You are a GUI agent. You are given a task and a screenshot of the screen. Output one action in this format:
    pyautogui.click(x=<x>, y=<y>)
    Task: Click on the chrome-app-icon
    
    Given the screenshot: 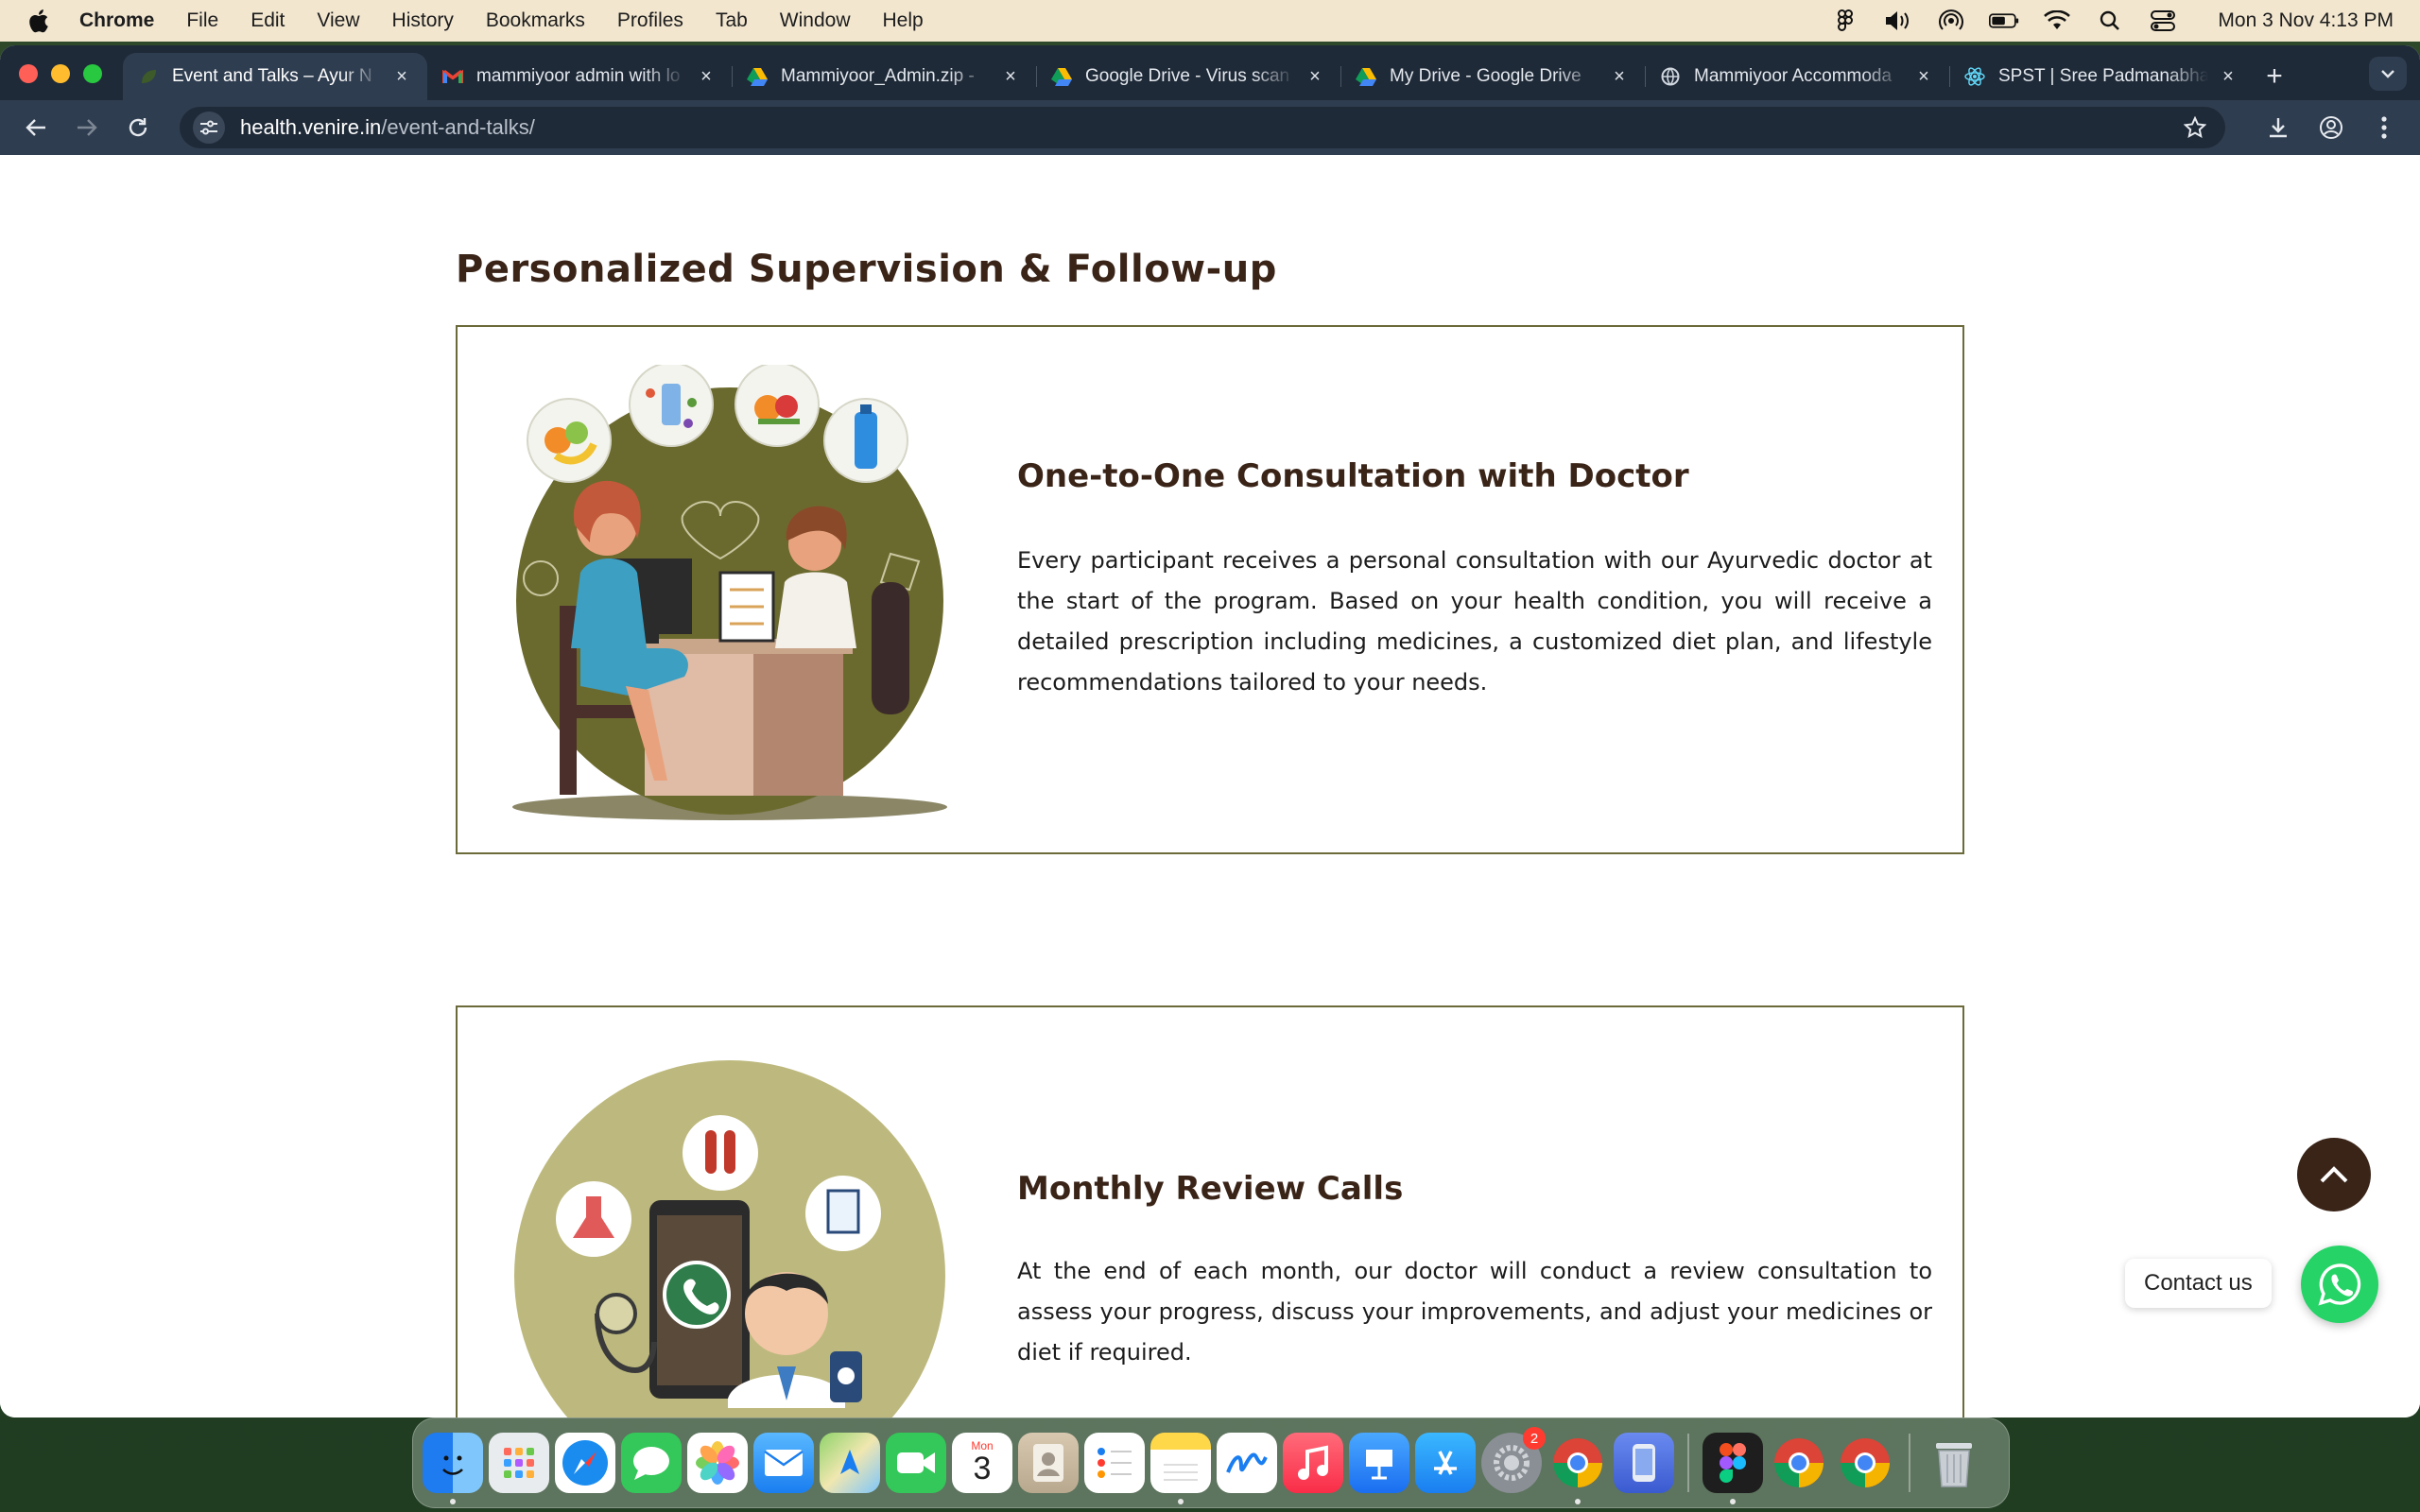 What is the action you would take?
    pyautogui.click(x=1865, y=1463)
    